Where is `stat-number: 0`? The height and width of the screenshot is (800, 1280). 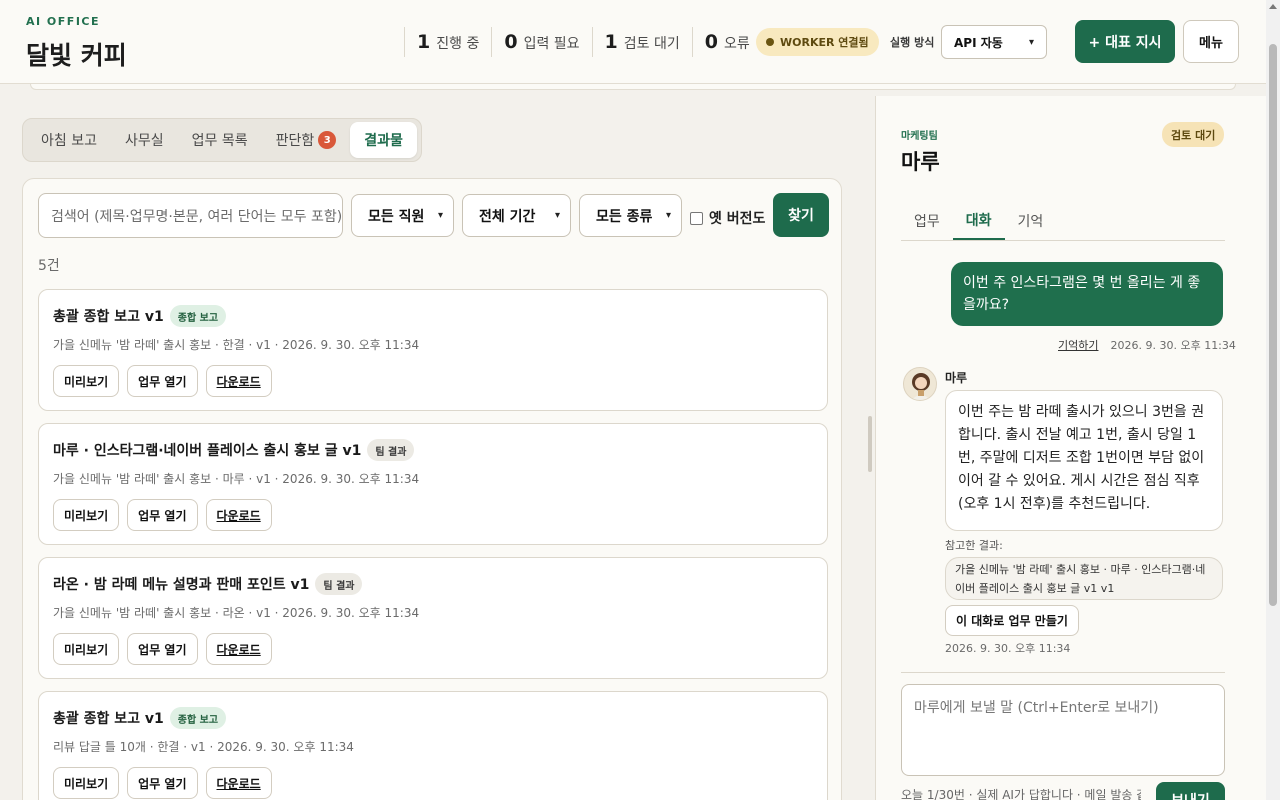 stat-number: 0 is located at coordinates (511, 42).